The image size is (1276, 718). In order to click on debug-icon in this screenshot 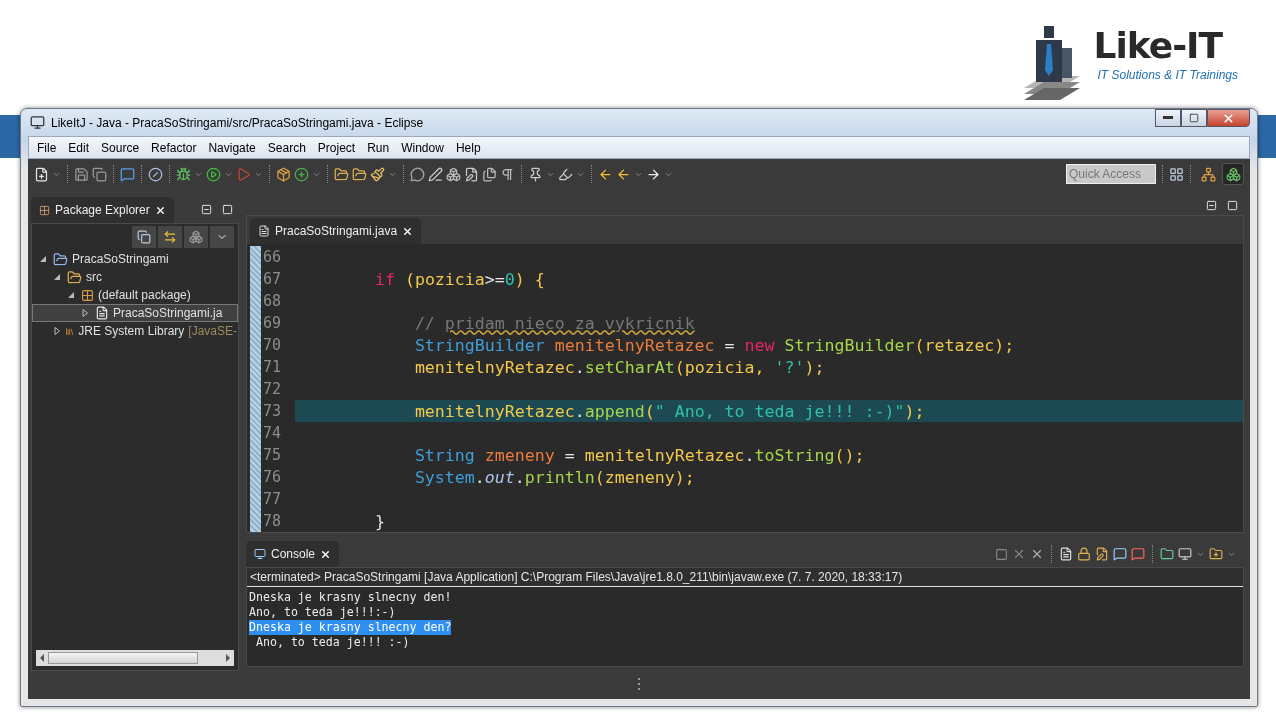, I will do `click(183, 174)`.